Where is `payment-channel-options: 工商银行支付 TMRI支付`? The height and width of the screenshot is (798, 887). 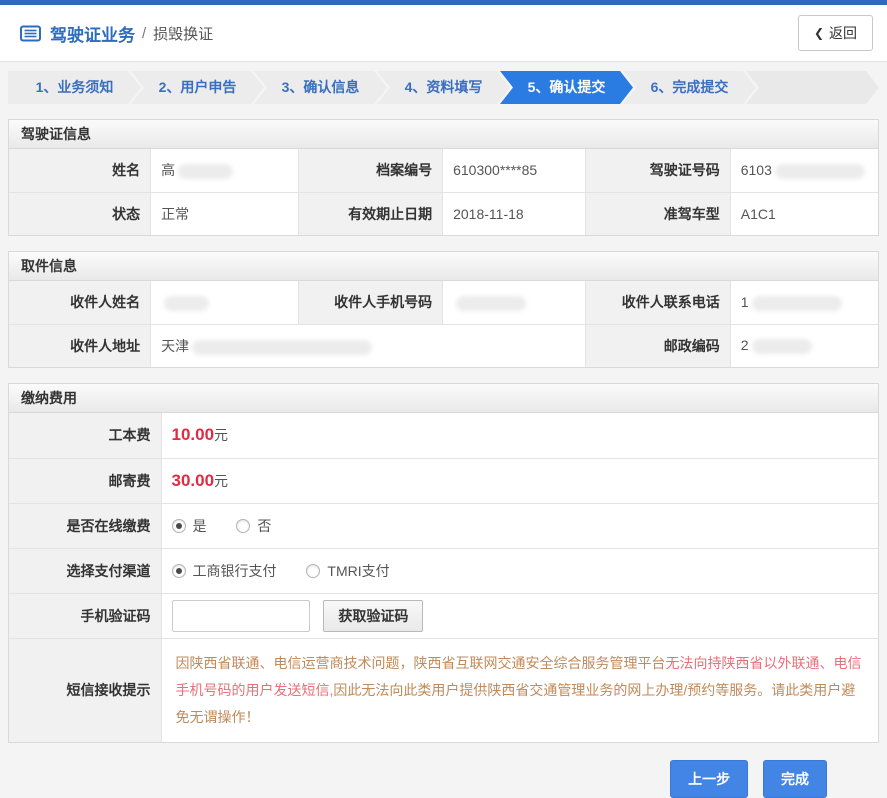 payment-channel-options: 工商银行支付 TMRI支付 is located at coordinates (519, 570).